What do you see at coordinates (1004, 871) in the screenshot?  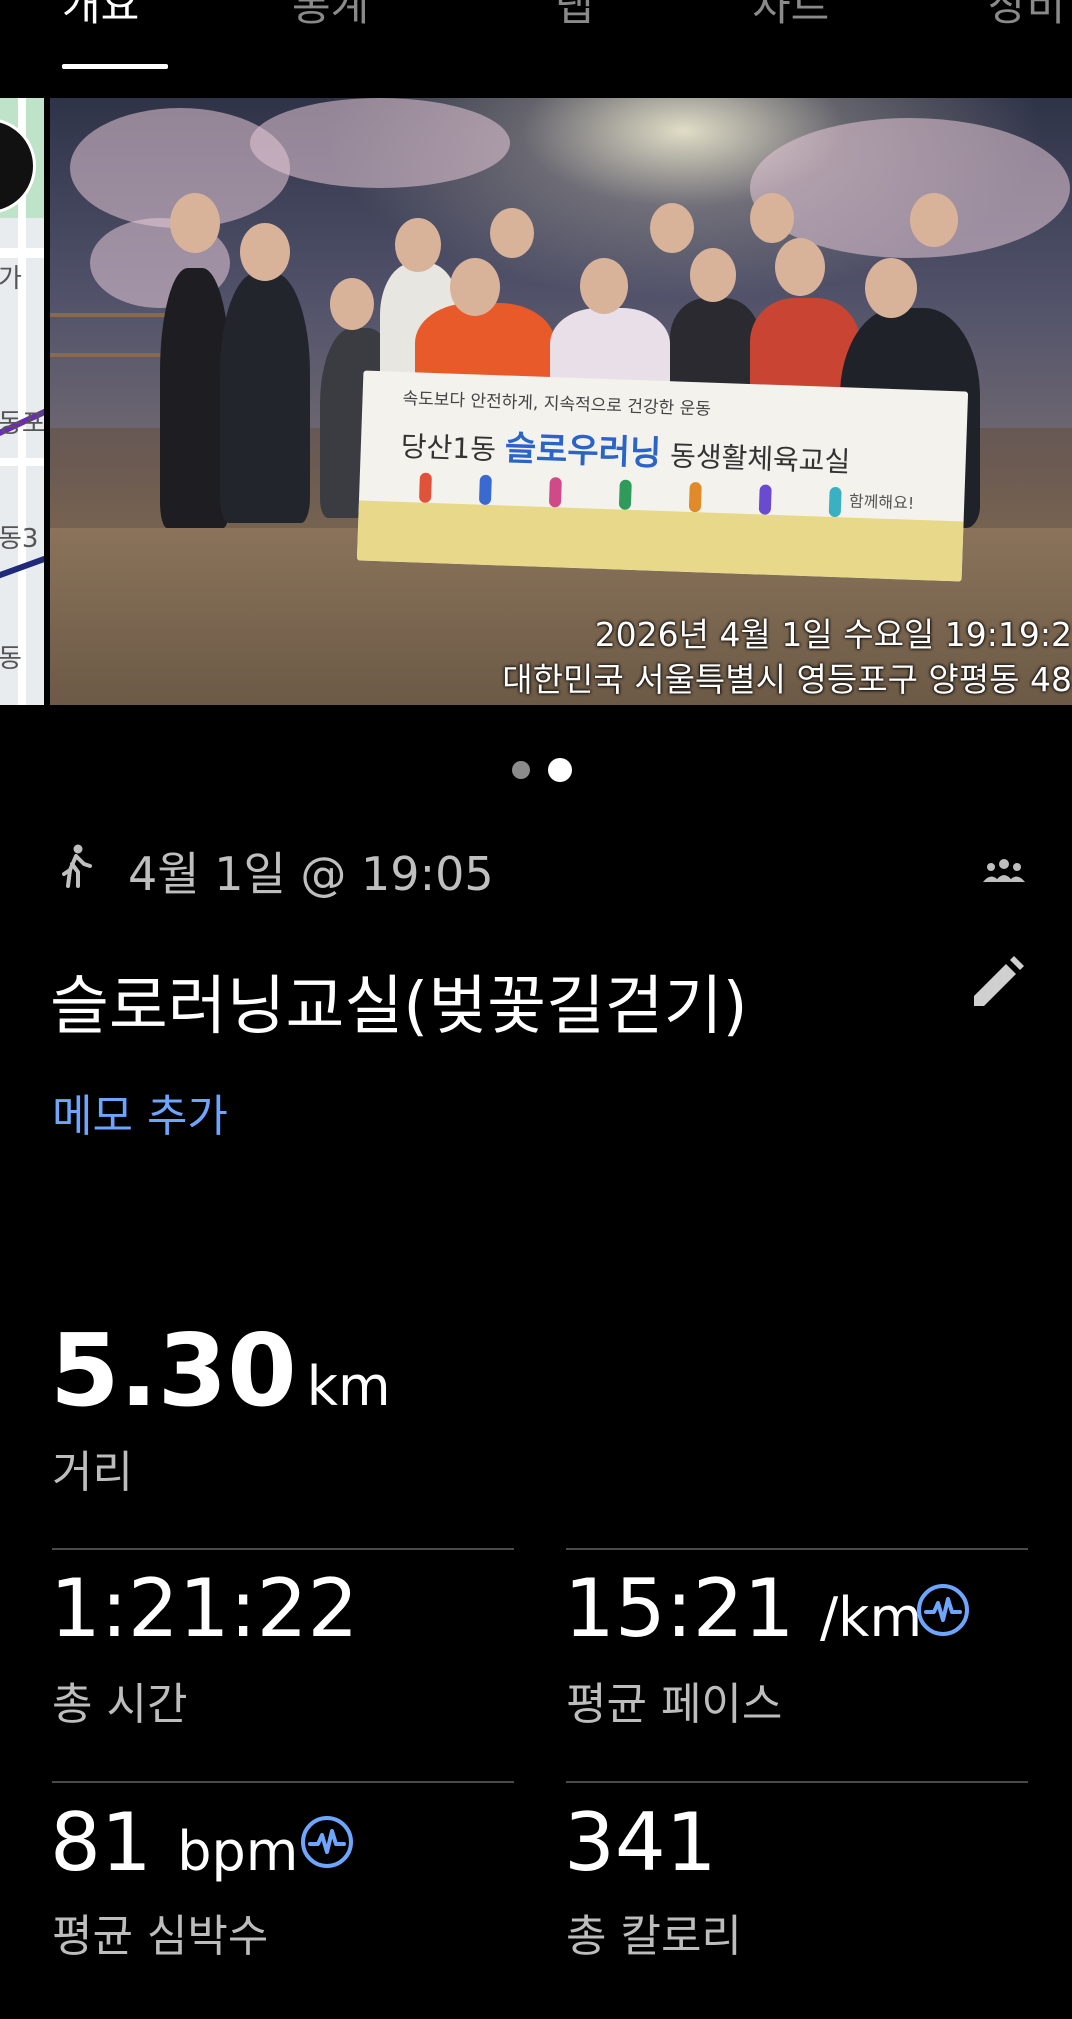 I see `group-icon` at bounding box center [1004, 871].